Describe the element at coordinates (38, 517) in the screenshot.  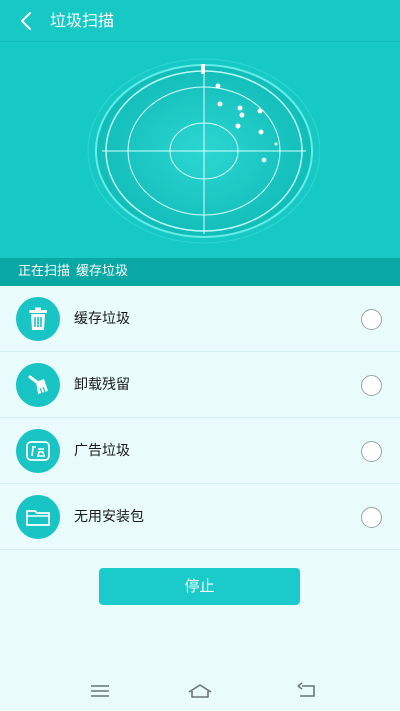
I see `folder-icon` at that location.